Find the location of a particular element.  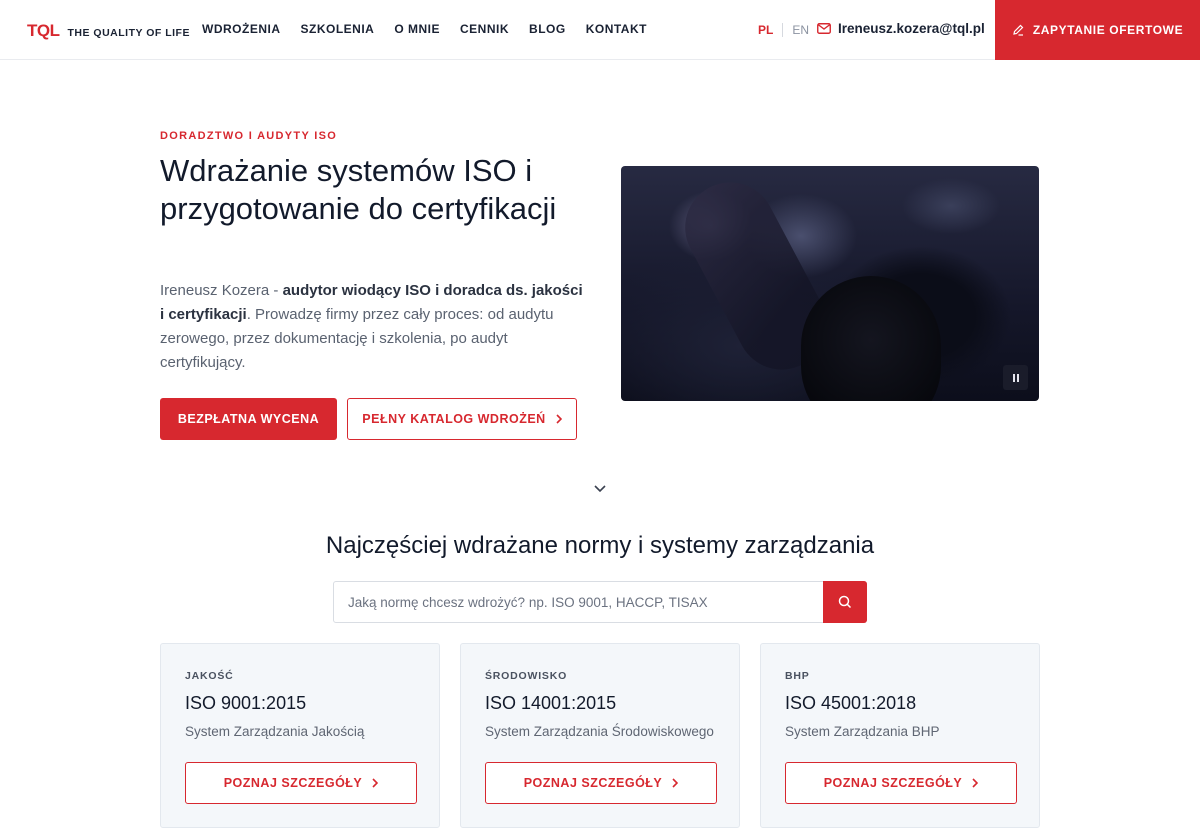

card-norm: ISO 9001:2015 is located at coordinates (246, 703).